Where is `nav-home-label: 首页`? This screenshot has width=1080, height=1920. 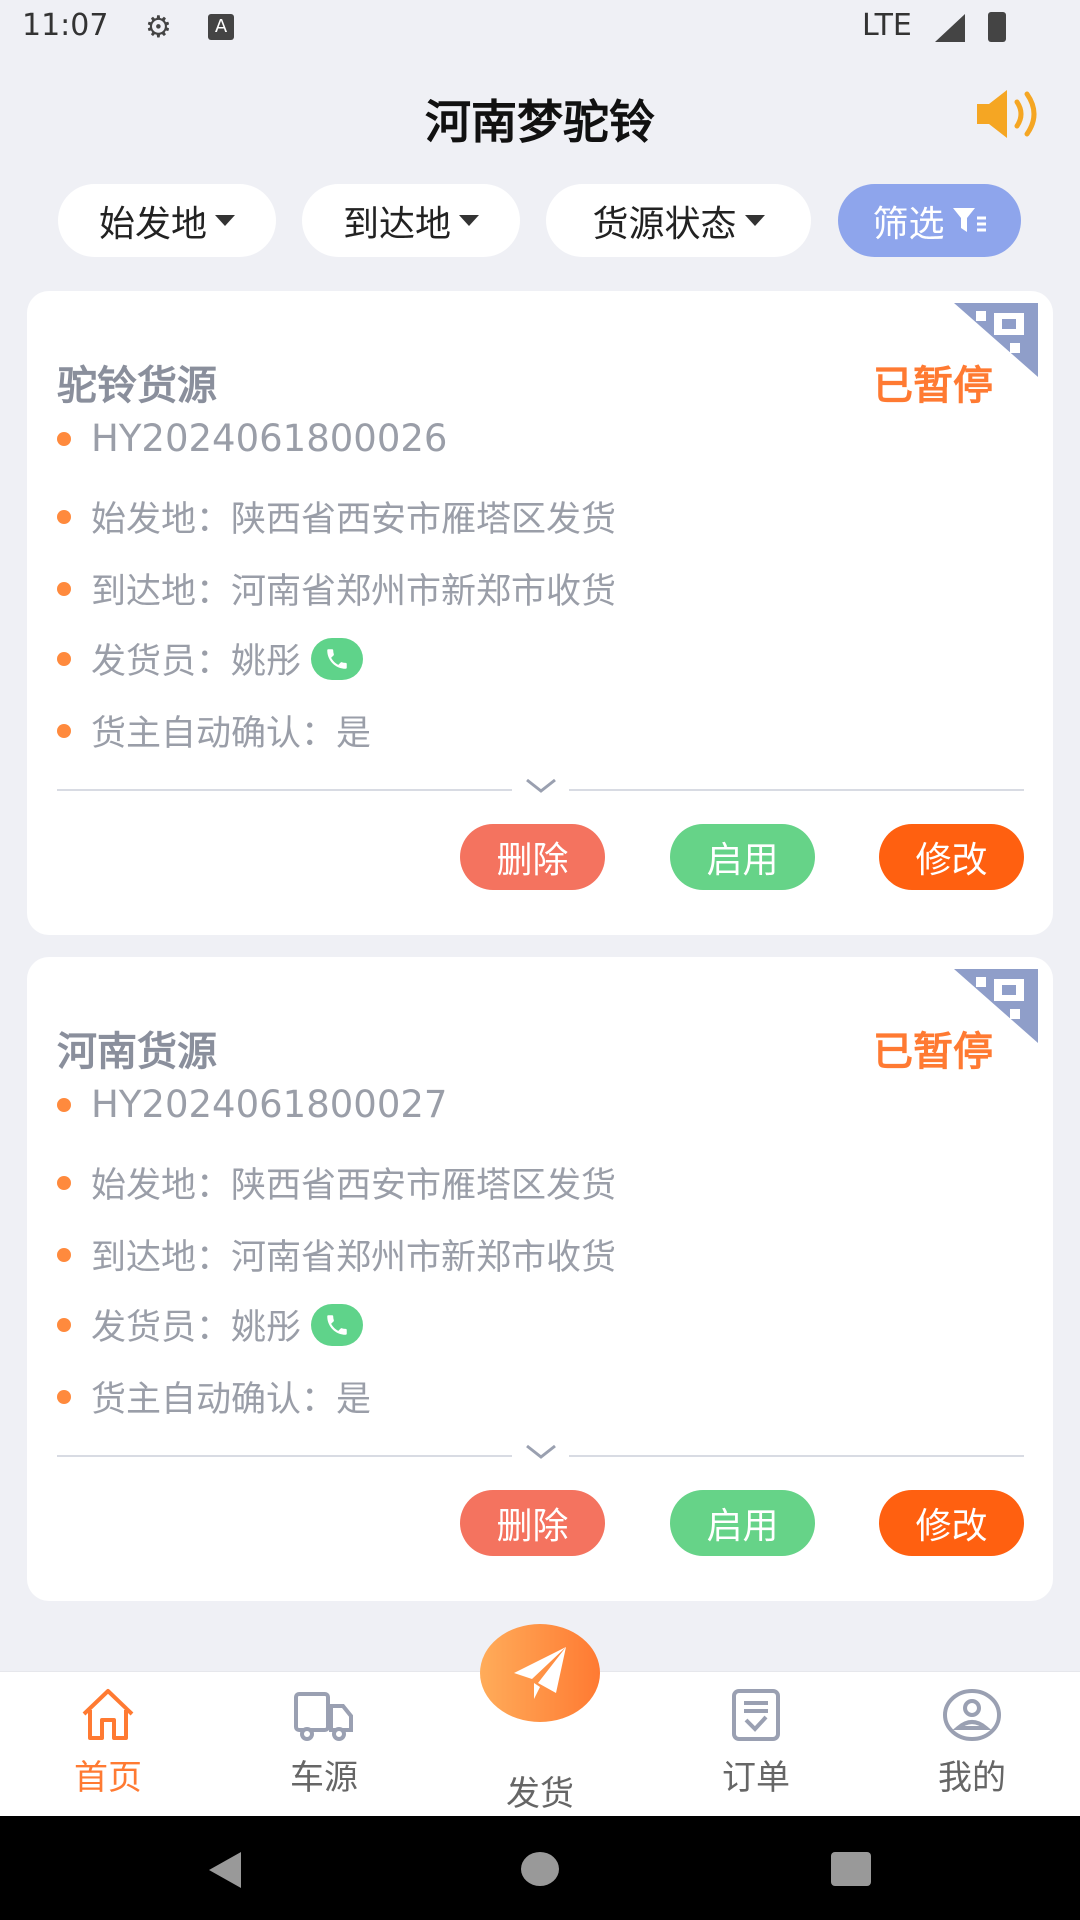
nav-home-label: 首页 is located at coordinates (108, 1778).